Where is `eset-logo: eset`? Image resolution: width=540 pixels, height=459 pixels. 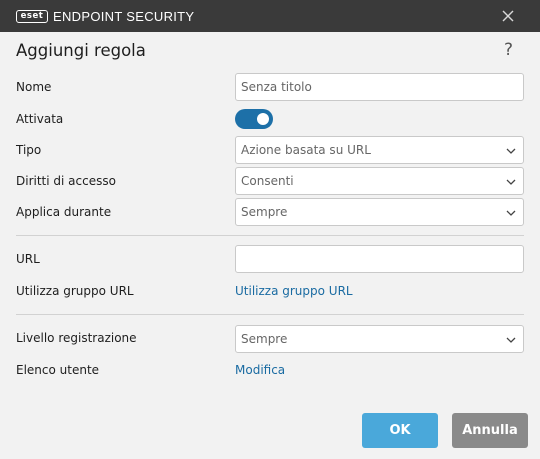 eset-logo: eset is located at coordinates (32, 16).